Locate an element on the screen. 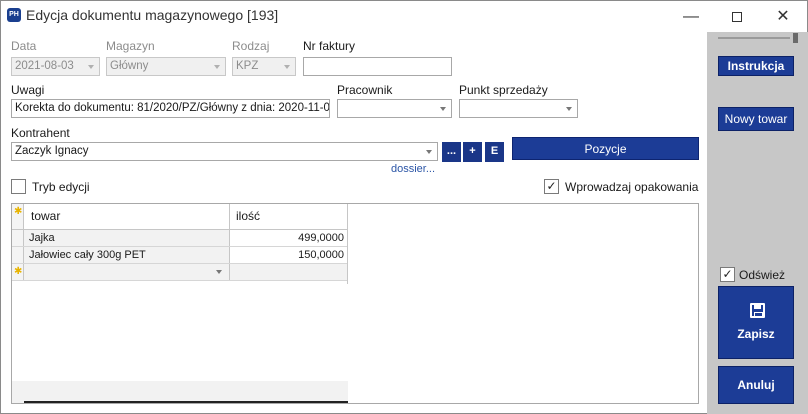 The height and width of the screenshot is (414, 808). side-scroll-thumb is located at coordinates (795, 38).